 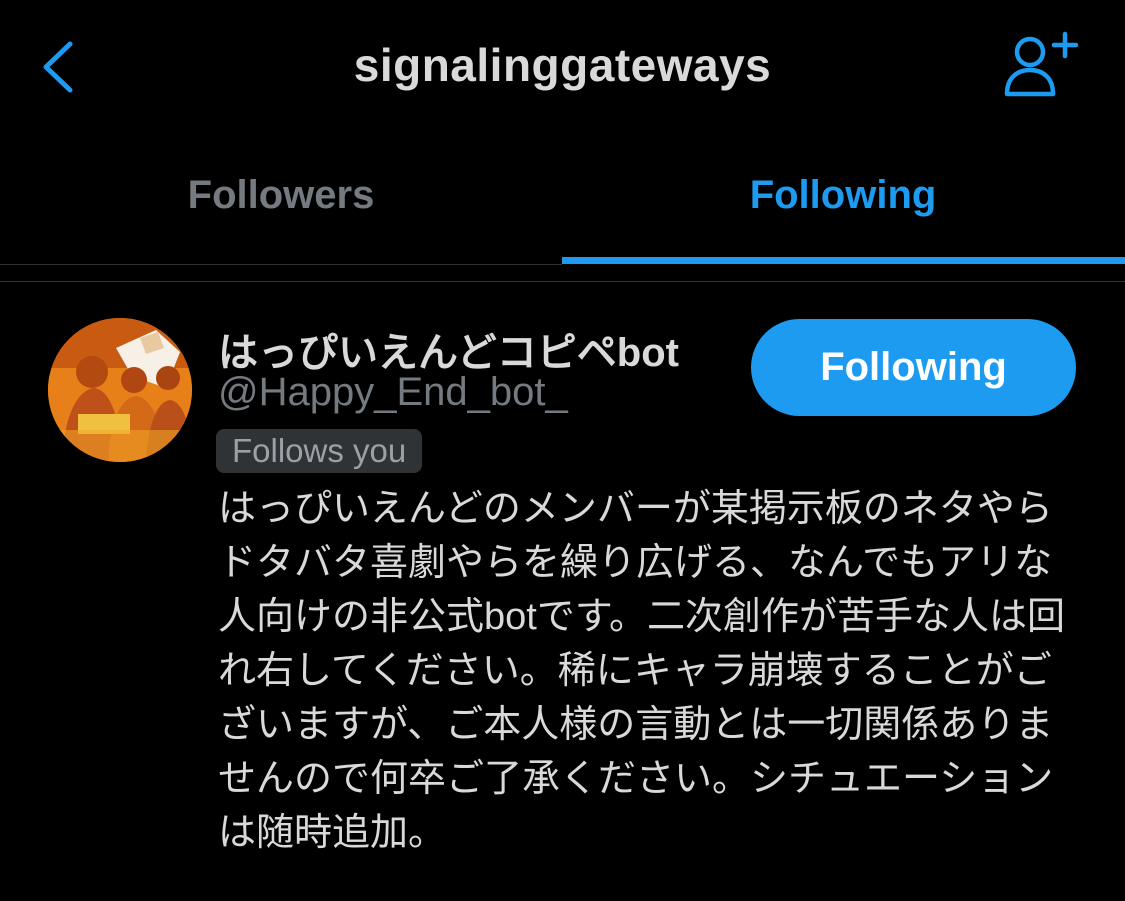 I want to click on tab-bar: Followers Following, so click(x=562, y=200).